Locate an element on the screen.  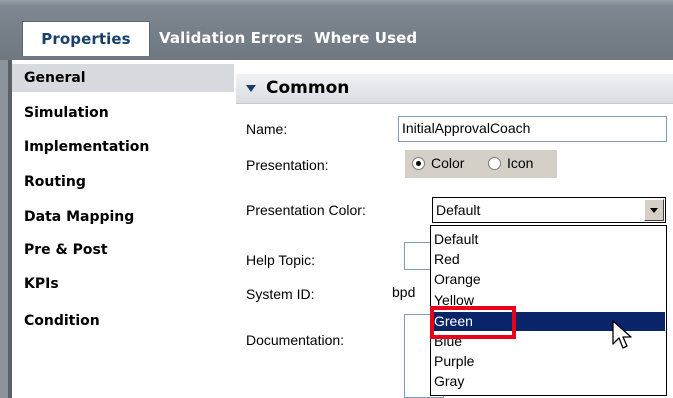
section-header-common: Common is located at coordinates (454, 89).